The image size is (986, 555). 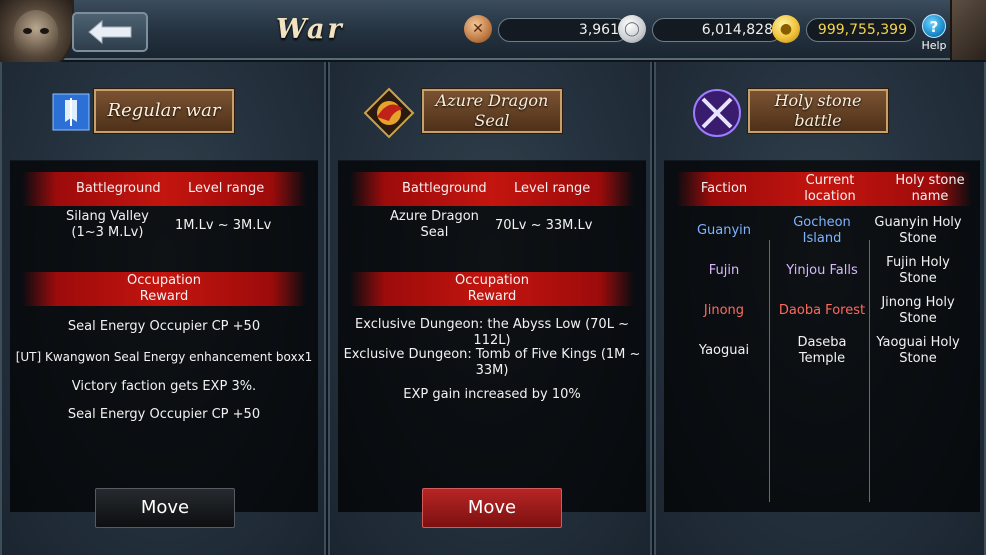 I want to click on gold-currency-value: 999,755,399, so click(x=861, y=30).